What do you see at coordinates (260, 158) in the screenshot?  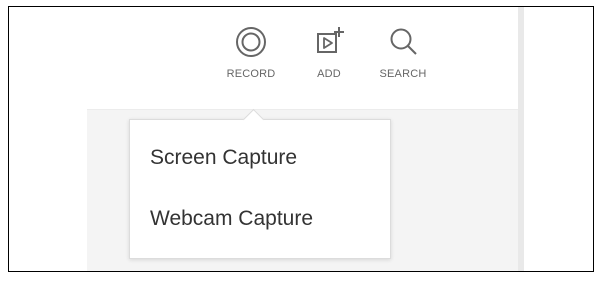 I see `menu-item-screen-capture: Screen Capture` at bounding box center [260, 158].